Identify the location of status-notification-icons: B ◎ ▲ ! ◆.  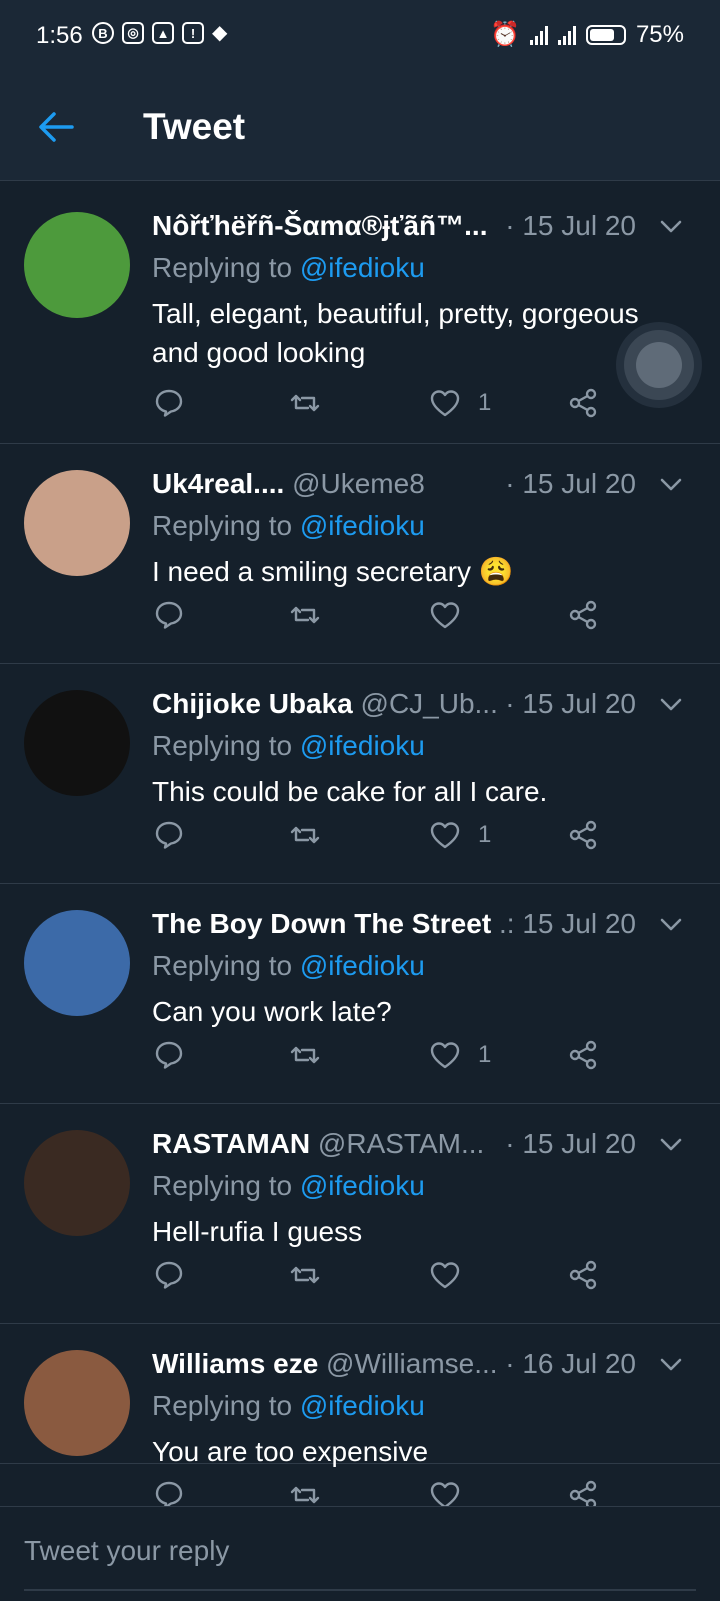
(159, 33).